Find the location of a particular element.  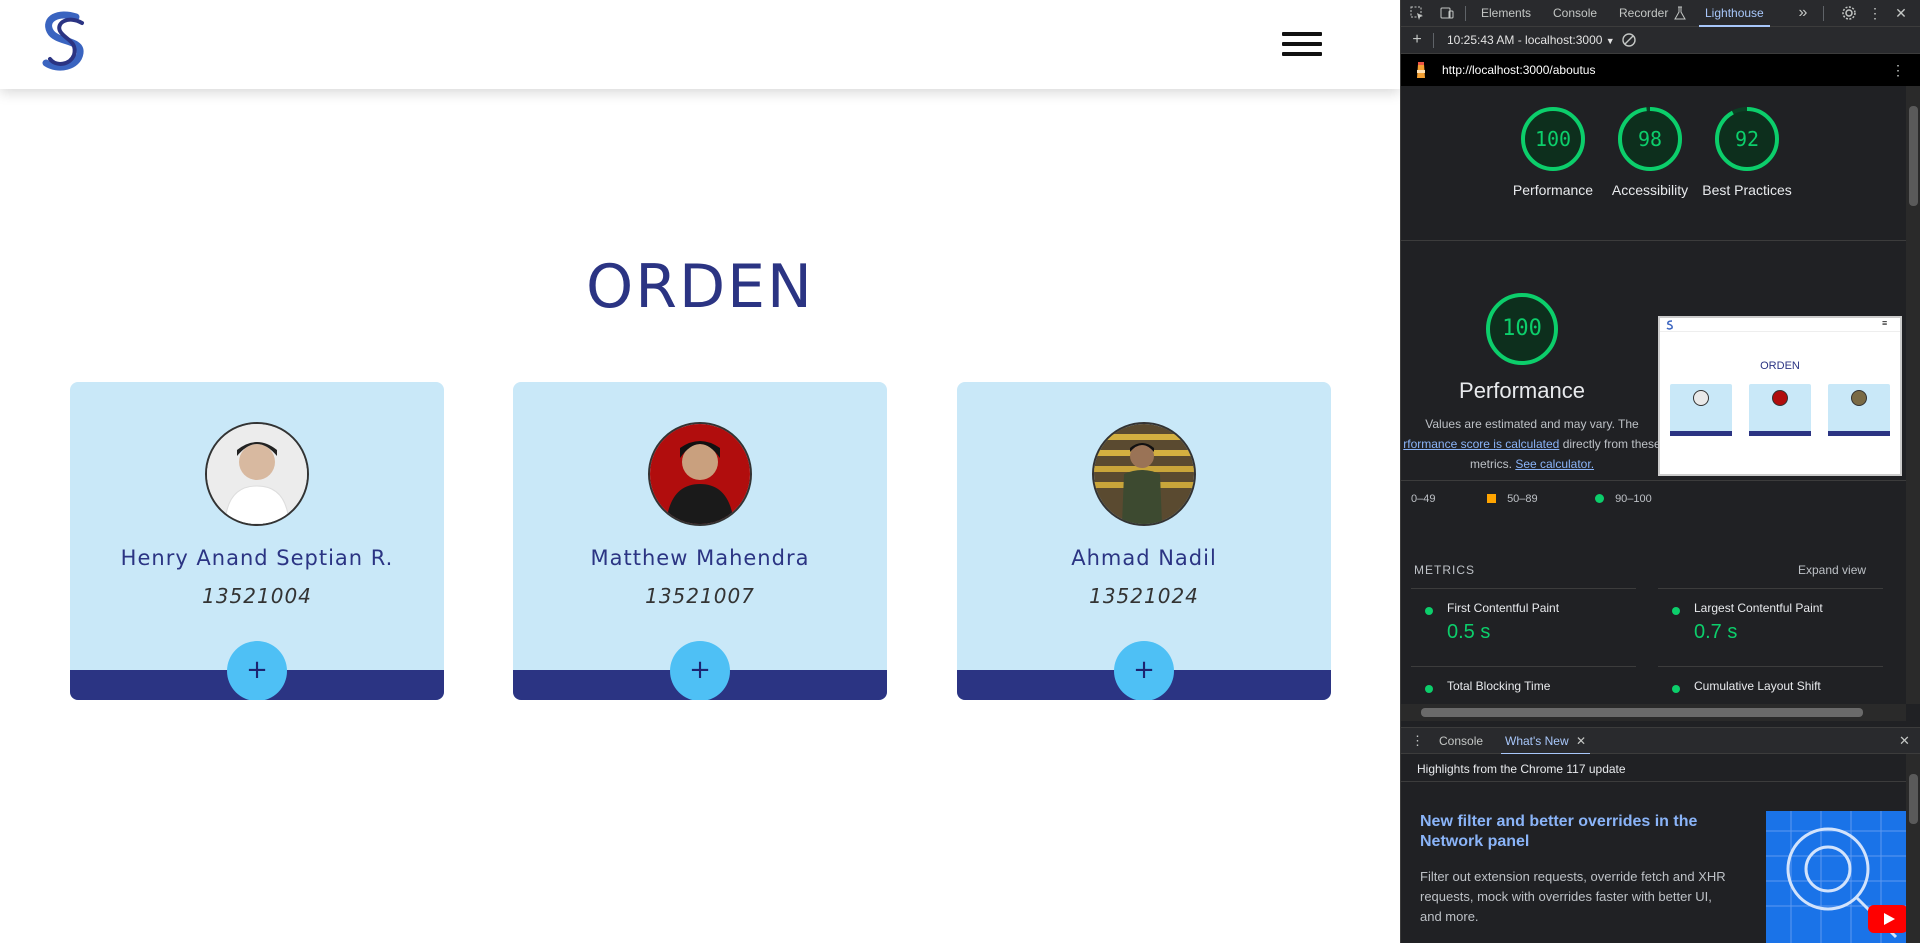

settings-gear-icon is located at coordinates (1849, 13).